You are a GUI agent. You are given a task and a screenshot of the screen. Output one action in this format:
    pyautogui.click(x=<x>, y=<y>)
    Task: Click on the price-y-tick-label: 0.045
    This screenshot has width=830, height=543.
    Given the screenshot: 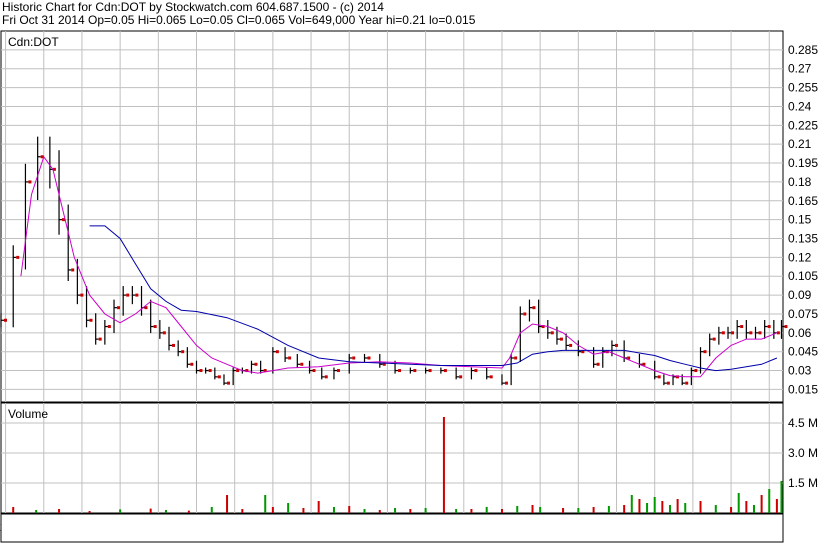 What is the action you would take?
    pyautogui.click(x=803, y=352)
    